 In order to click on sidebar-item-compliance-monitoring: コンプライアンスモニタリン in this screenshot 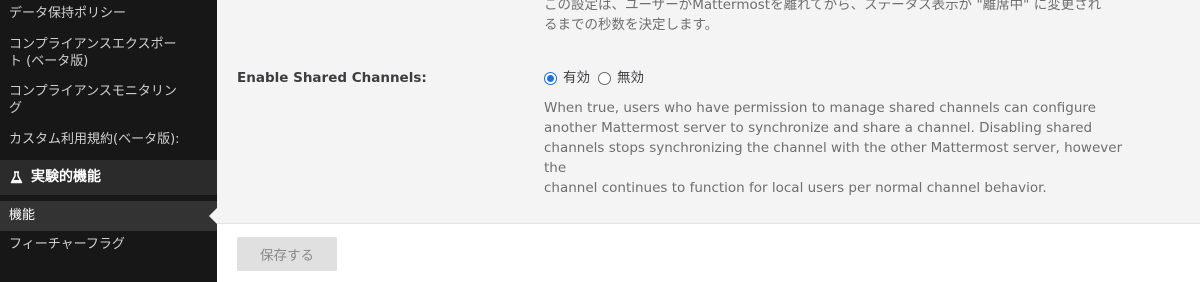, I will do `click(93, 92)`.